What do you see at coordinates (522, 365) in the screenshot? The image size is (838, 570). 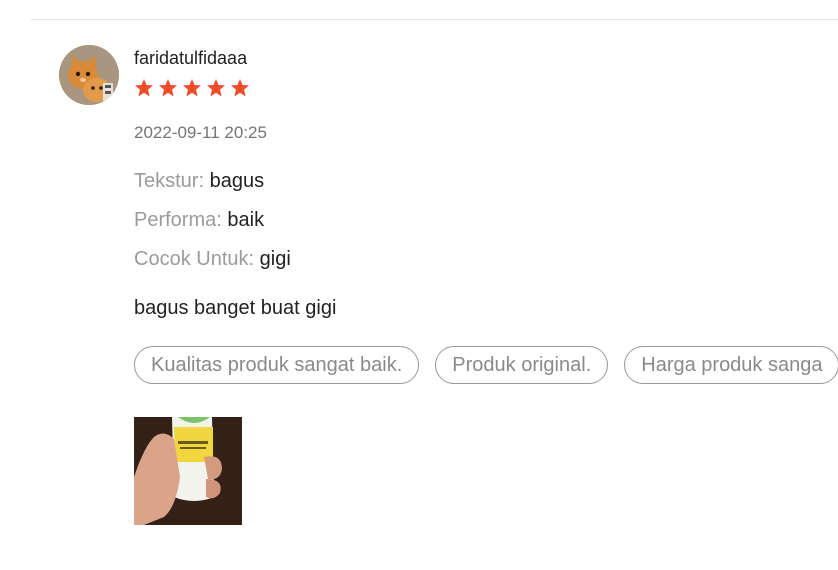 I see `review-tag: Produk original.` at bounding box center [522, 365].